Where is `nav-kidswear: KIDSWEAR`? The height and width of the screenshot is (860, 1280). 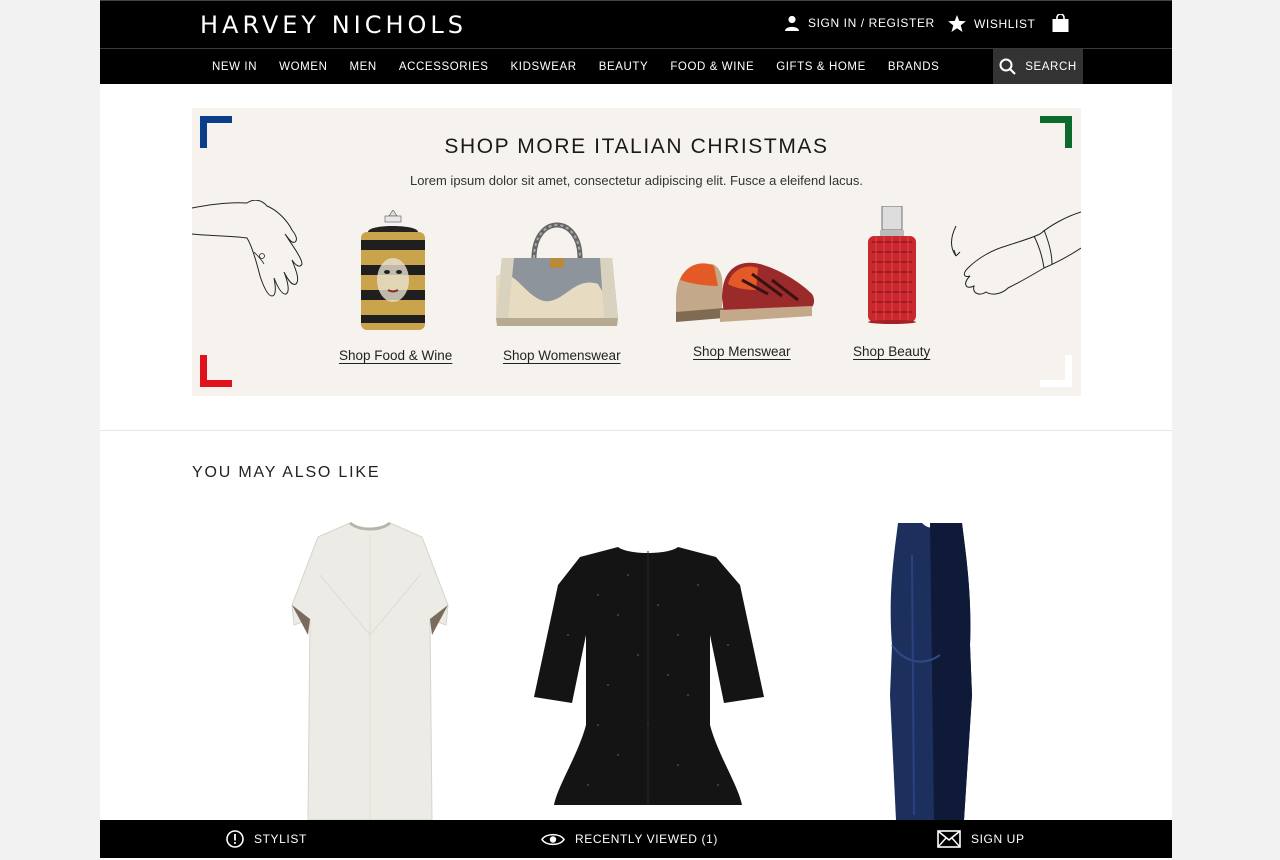 nav-kidswear: KIDSWEAR is located at coordinates (544, 67).